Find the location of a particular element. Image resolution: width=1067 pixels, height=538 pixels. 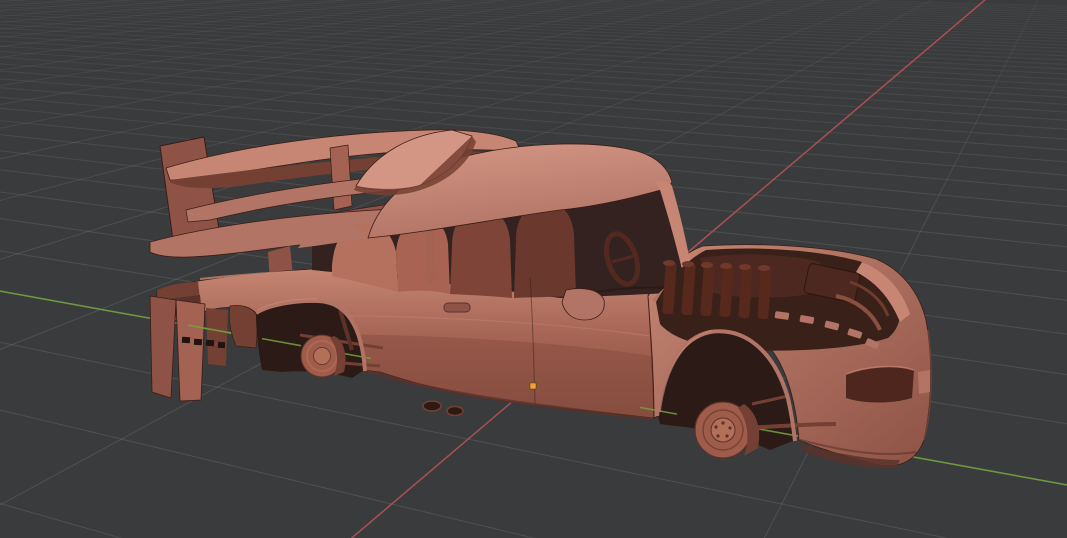

rear-brake-disc is located at coordinates (323, 356).